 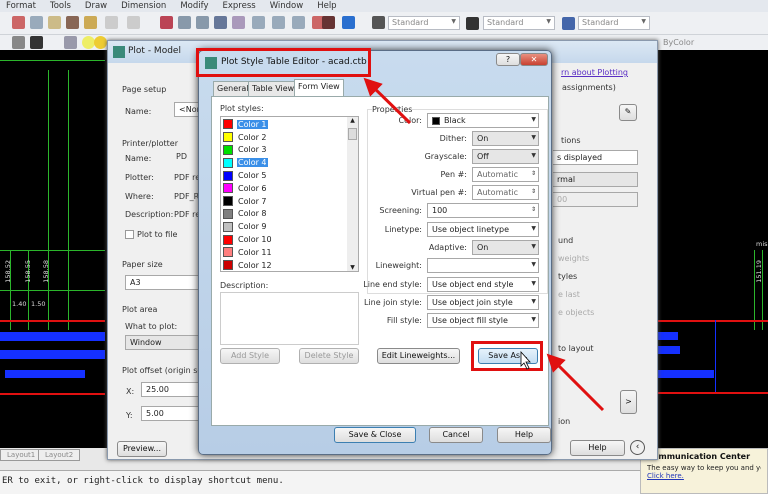 What do you see at coordinates (525, 360) in the screenshot?
I see `mouse-cursor-icon` at bounding box center [525, 360].